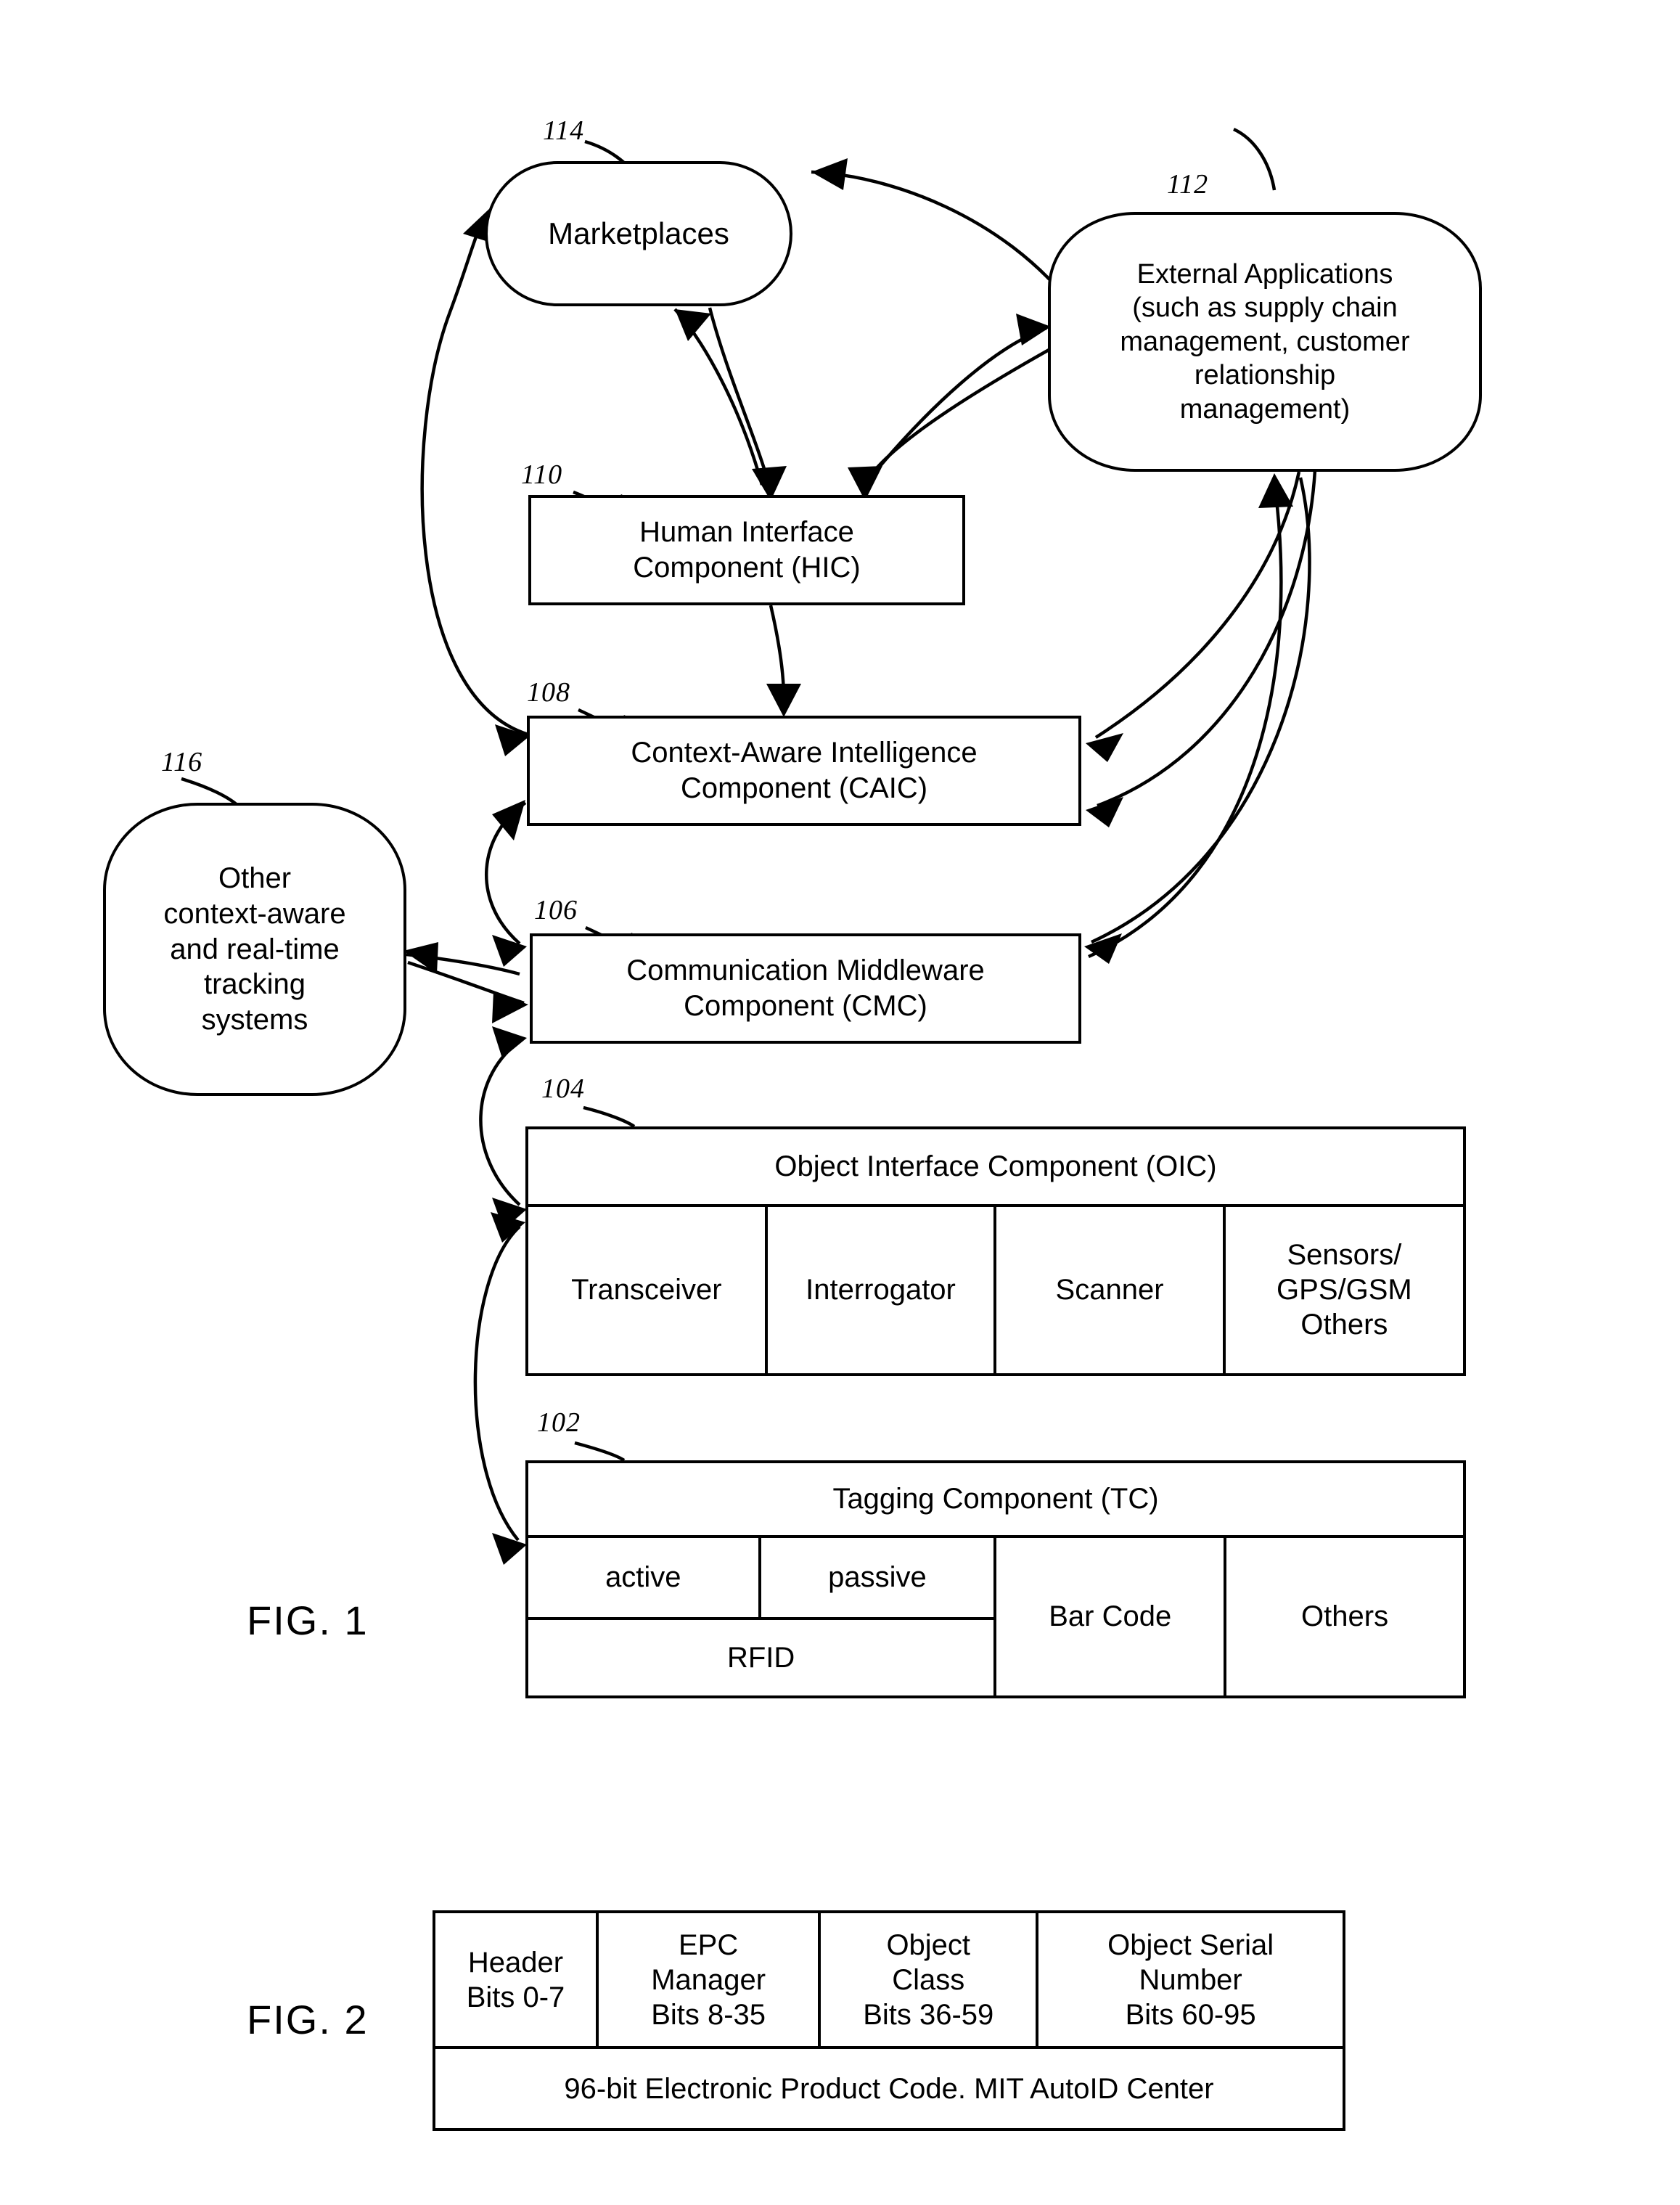  I want to click on oic-sensors-text: Sensors/ GPS/GSM Others, so click(1344, 1290).